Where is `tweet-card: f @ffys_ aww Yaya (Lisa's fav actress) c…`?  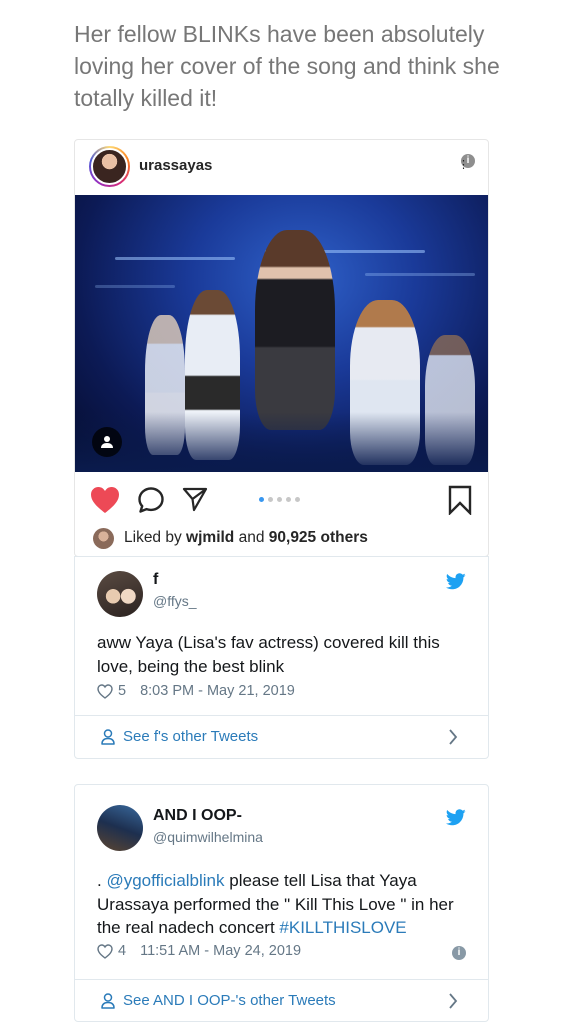
tweet-card: f @ffys_ aww Yaya (Lisa's fav actress) c… is located at coordinates (281, 657).